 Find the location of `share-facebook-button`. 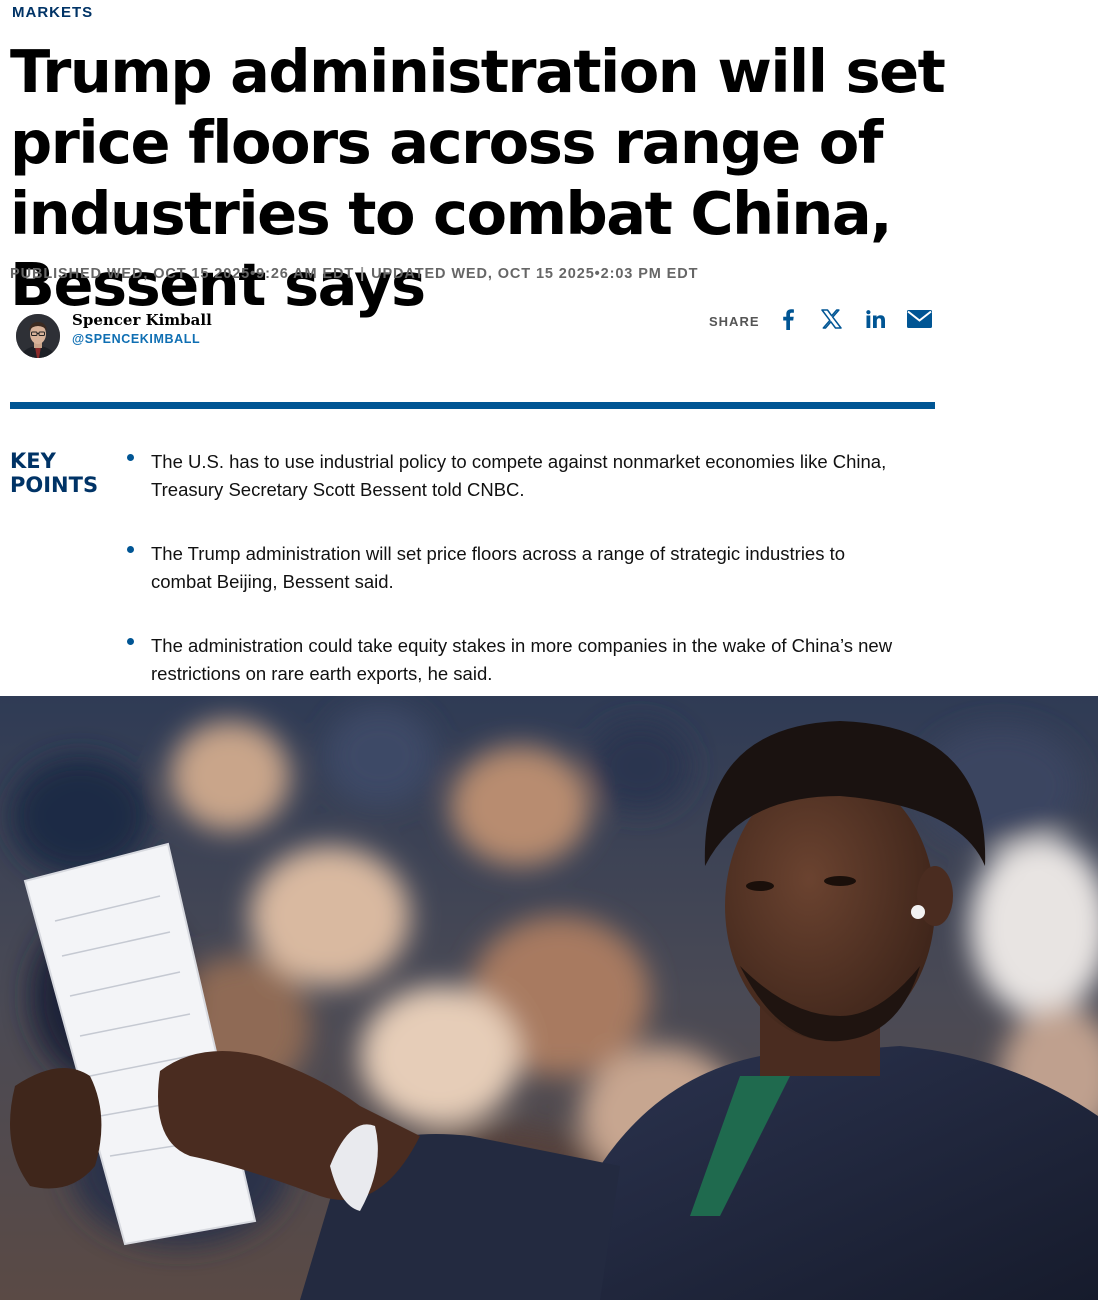

share-facebook-button is located at coordinates (788, 321).